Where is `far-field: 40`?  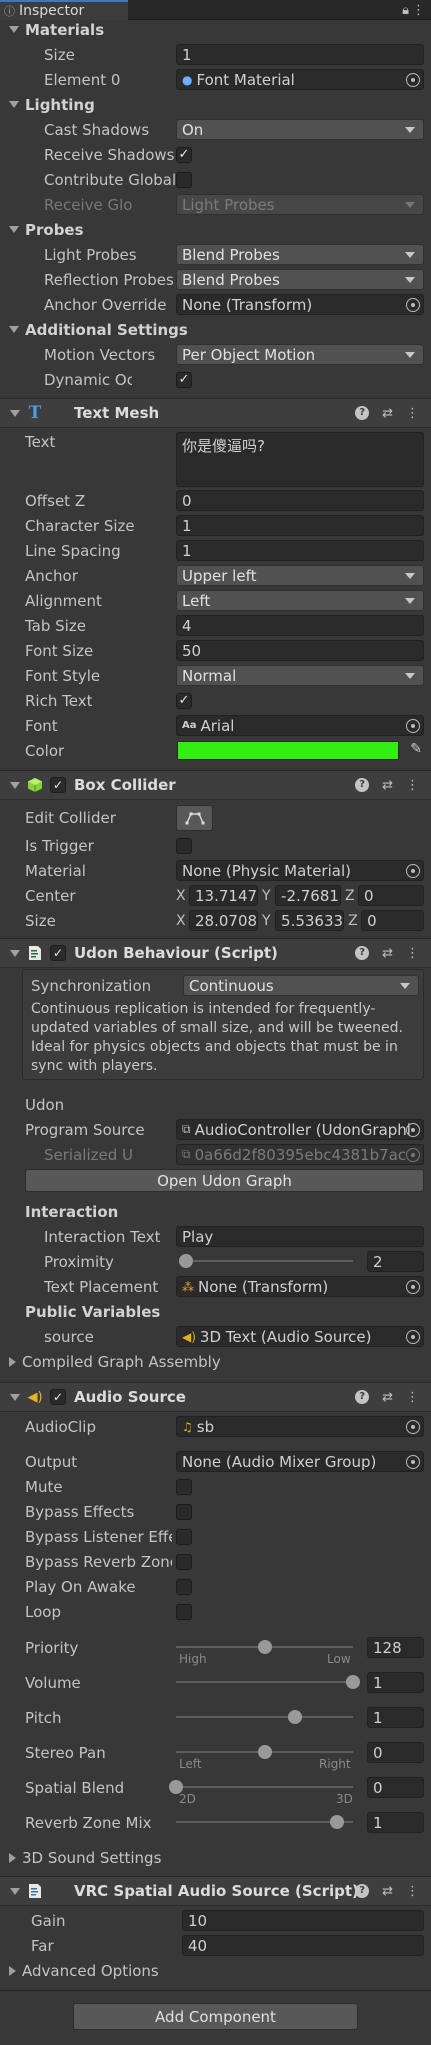
far-field: 40 is located at coordinates (303, 1945).